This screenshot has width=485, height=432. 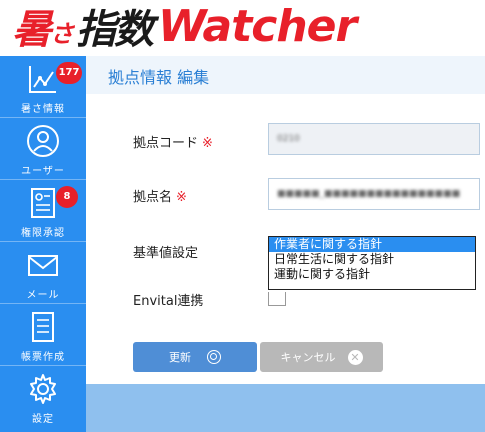 What do you see at coordinates (43, 109) in the screenshot?
I see `sidebar-item-label: 暑さ情報` at bounding box center [43, 109].